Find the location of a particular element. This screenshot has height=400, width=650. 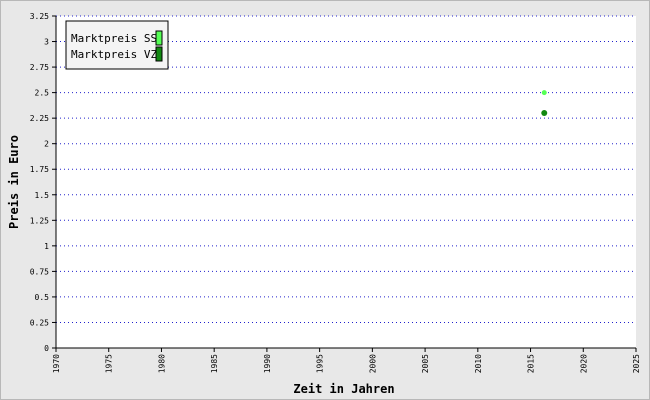

y-tick-label: 0 is located at coordinates (46, 348).